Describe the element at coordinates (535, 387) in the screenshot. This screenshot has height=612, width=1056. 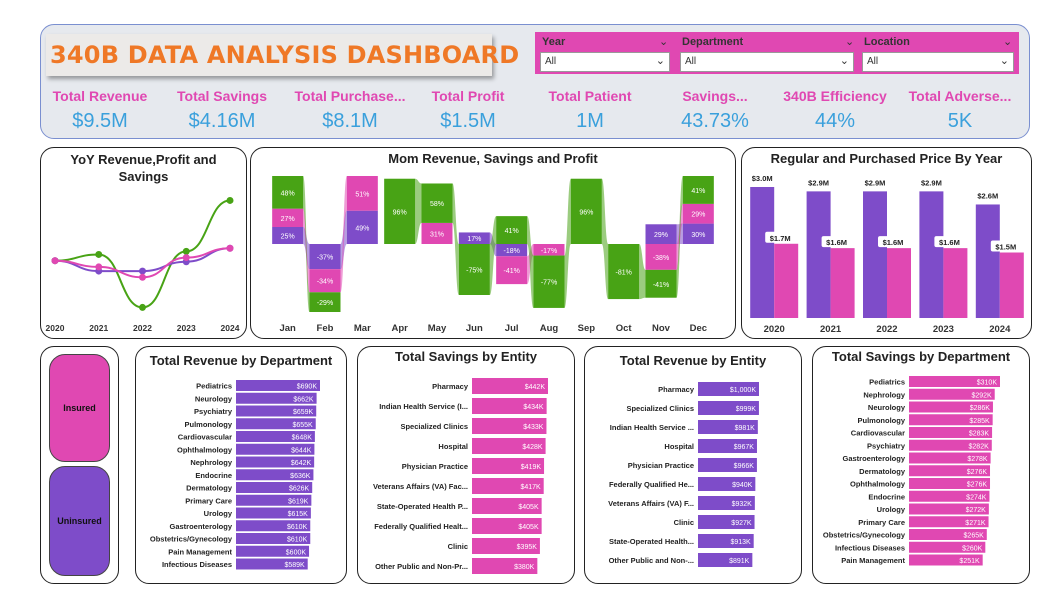
I see `hbar-data-label: $442K` at that location.